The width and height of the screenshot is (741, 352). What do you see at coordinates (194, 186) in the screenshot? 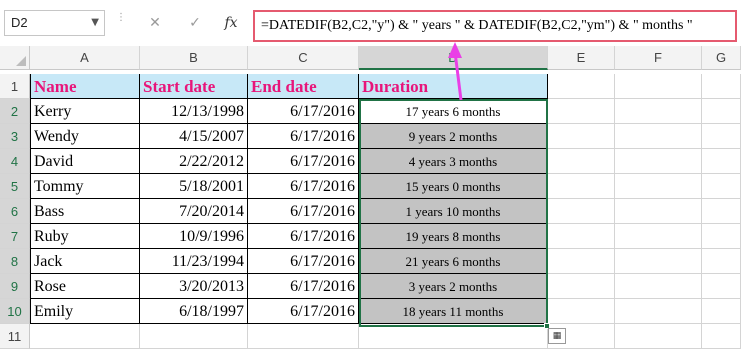
I see `start-date-cell: 5/18/2001` at bounding box center [194, 186].